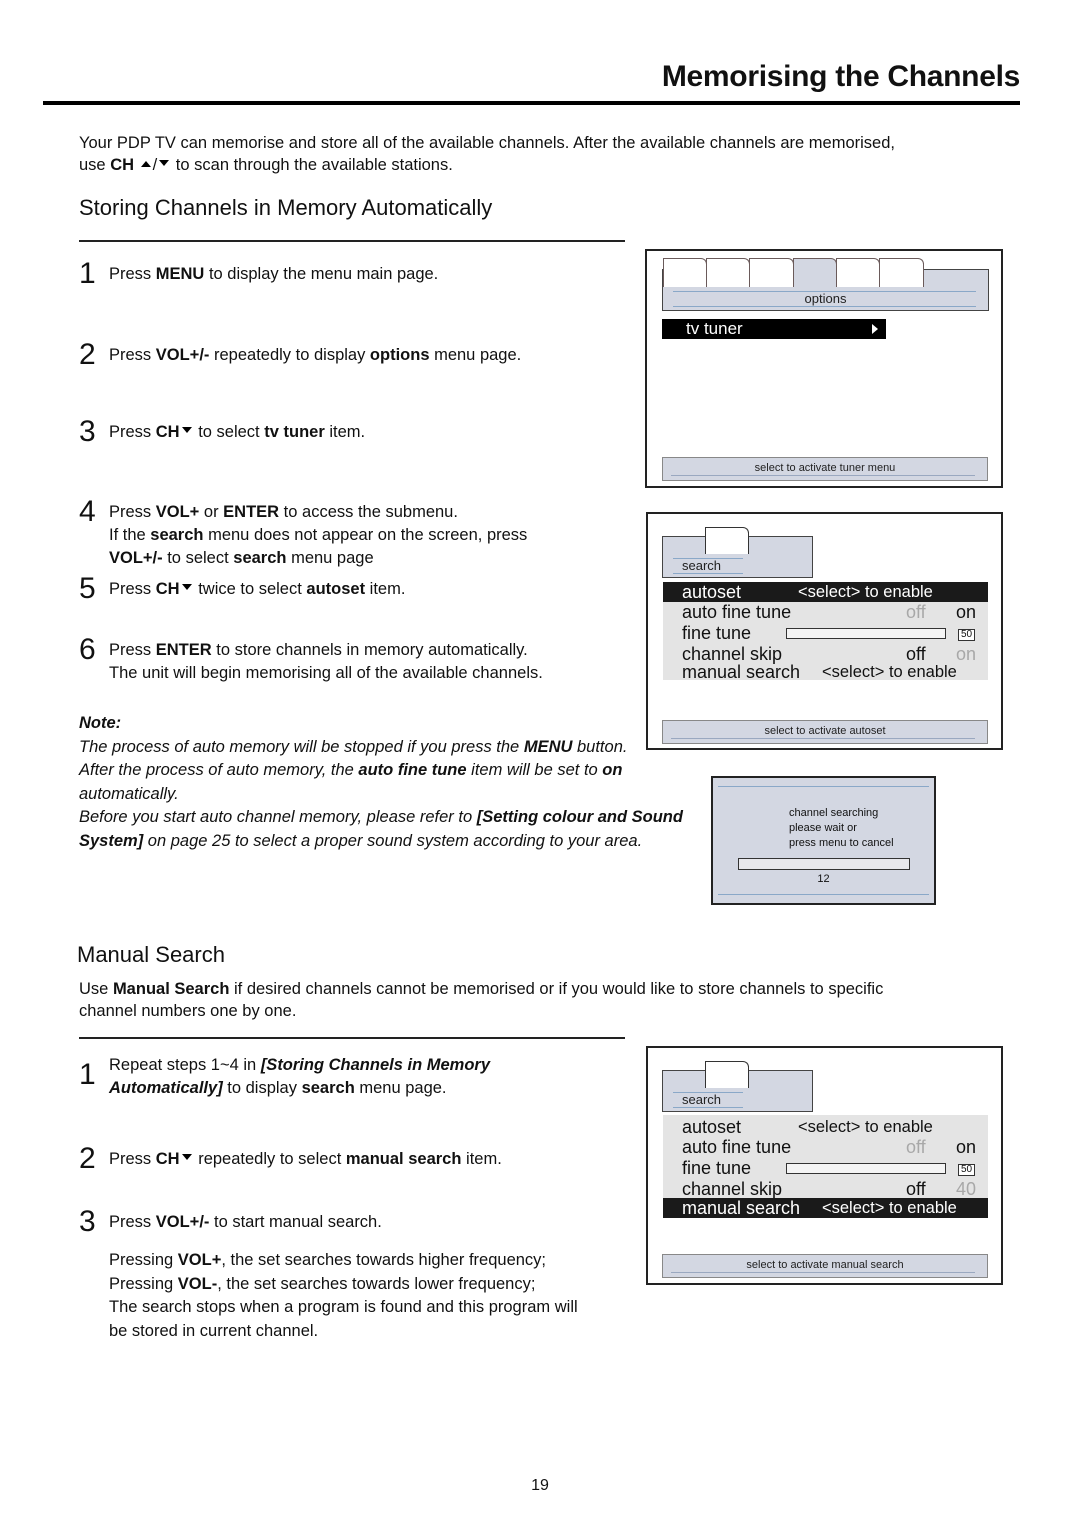 This screenshot has height=1527, width=1080. Describe the element at coordinates (294, 432) in the screenshot. I see `text: tv tuner` at that location.